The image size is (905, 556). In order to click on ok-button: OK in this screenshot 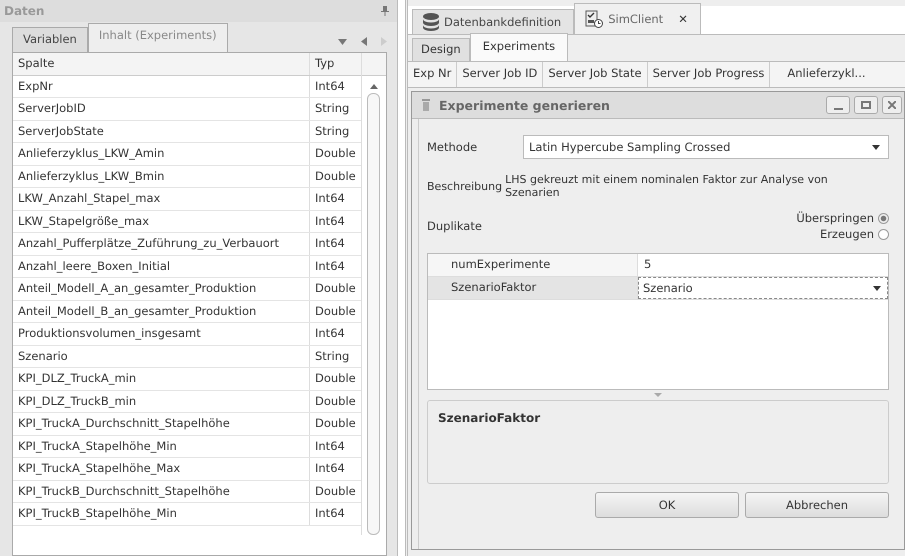, I will do `click(667, 505)`.